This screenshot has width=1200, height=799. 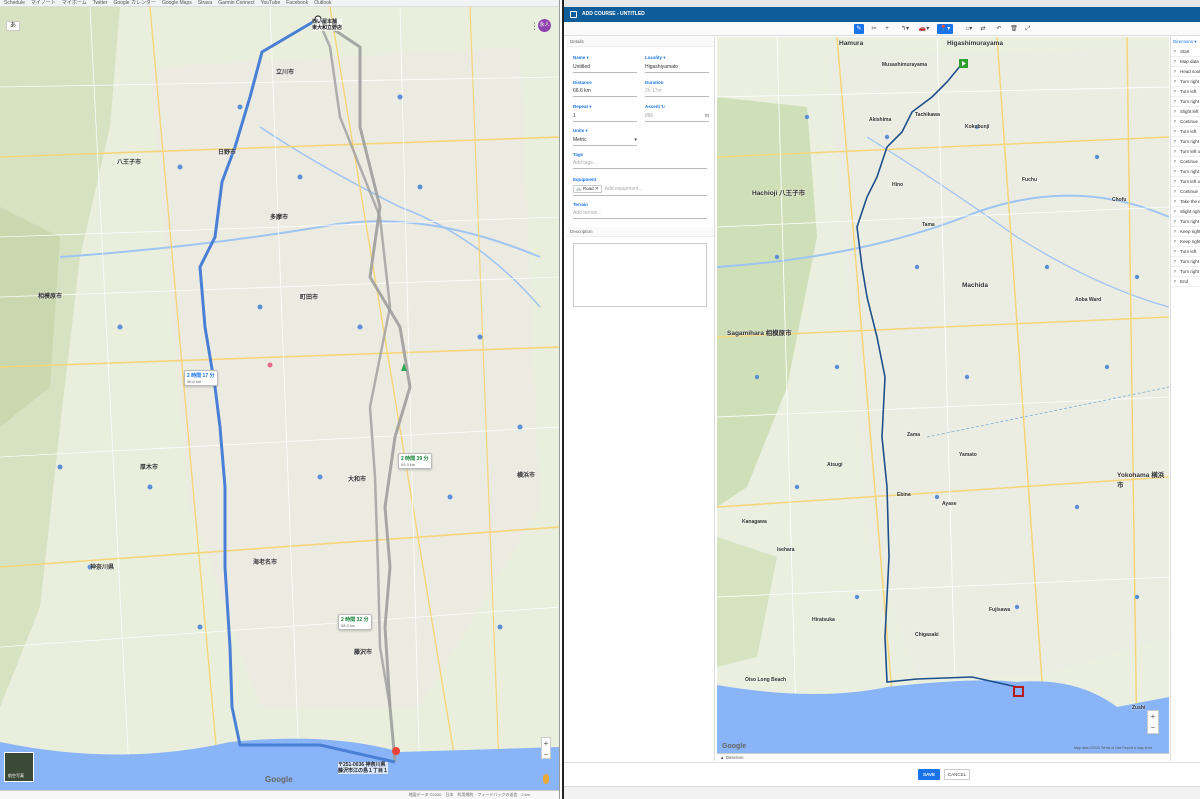 What do you see at coordinates (74, 3) in the screenshot?
I see `bookmark-item: マイホーム` at bounding box center [74, 3].